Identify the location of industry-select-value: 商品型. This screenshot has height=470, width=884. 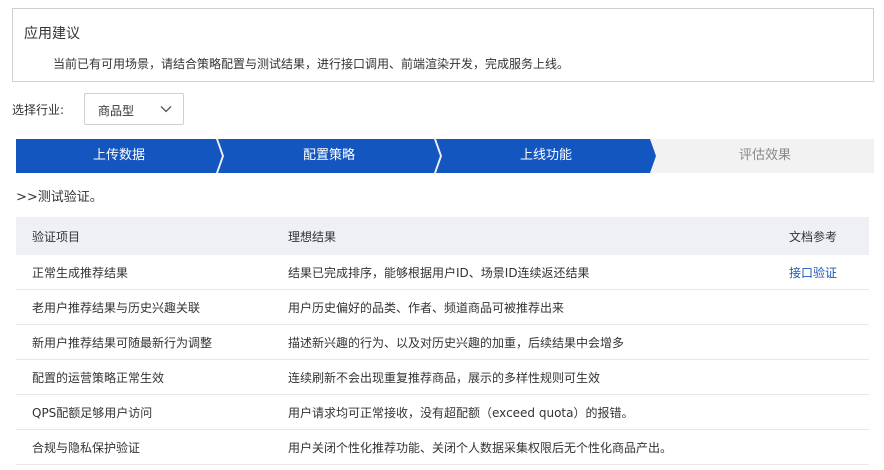
(116, 111).